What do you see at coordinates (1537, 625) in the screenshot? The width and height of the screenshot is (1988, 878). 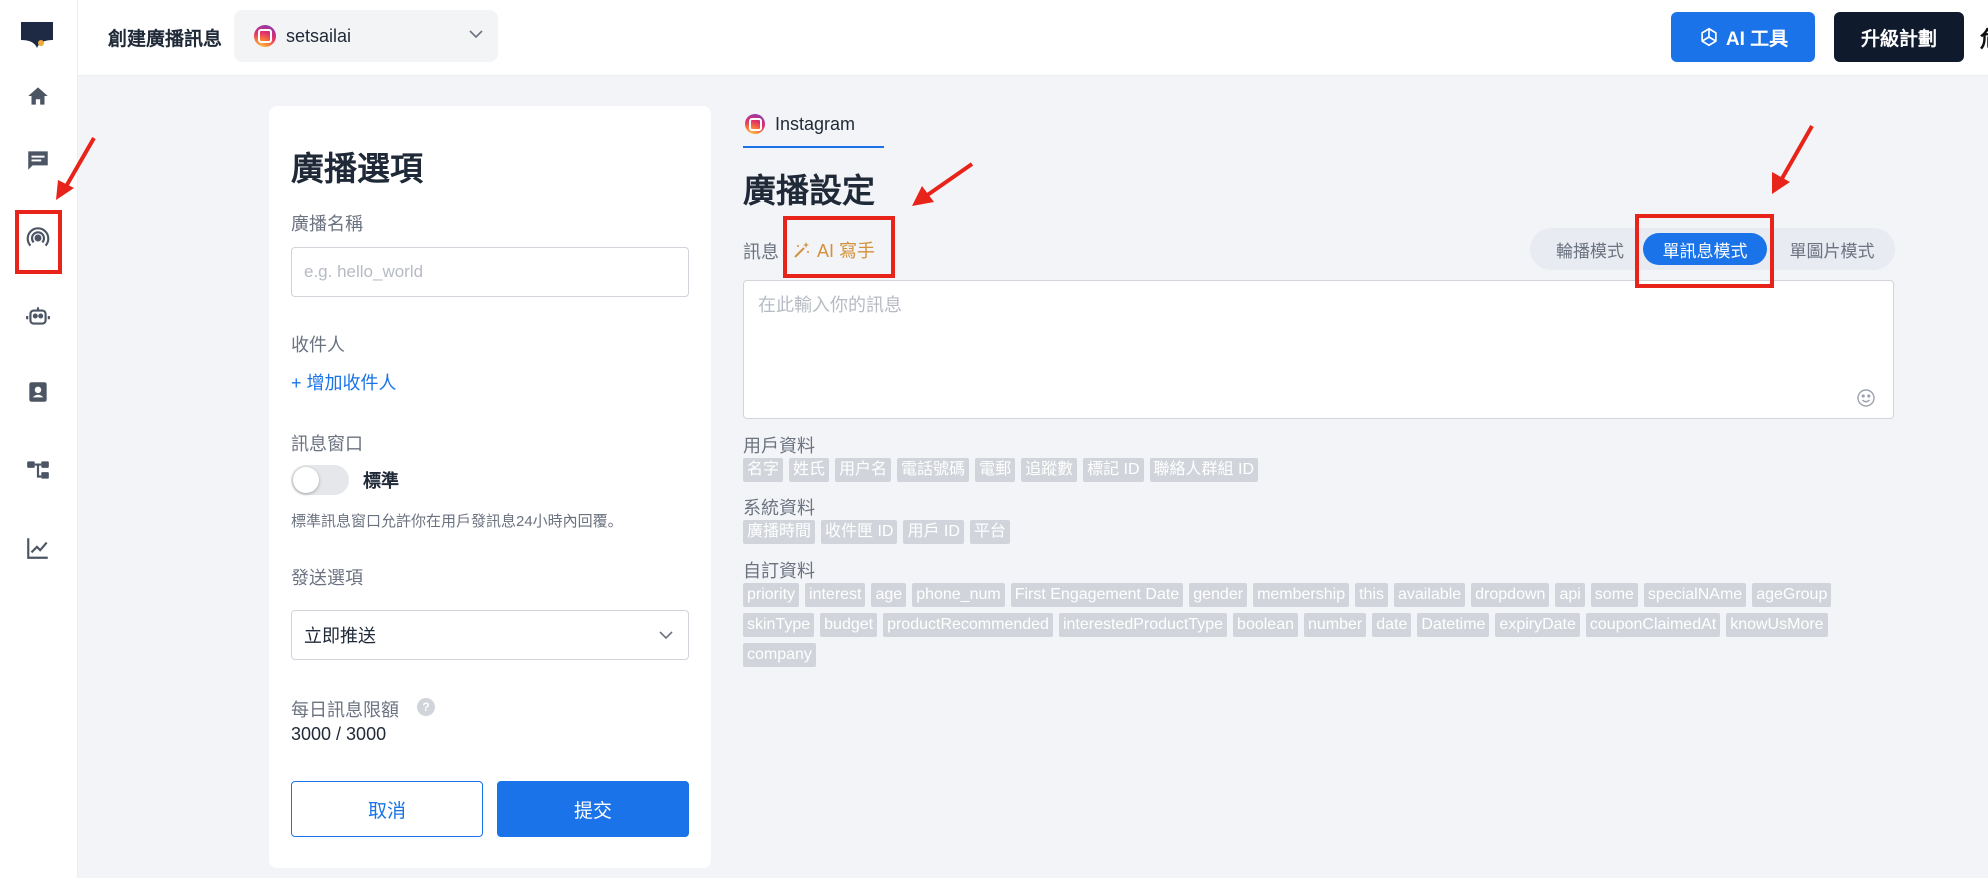 I see `custom-data-tag: expiryDate` at bounding box center [1537, 625].